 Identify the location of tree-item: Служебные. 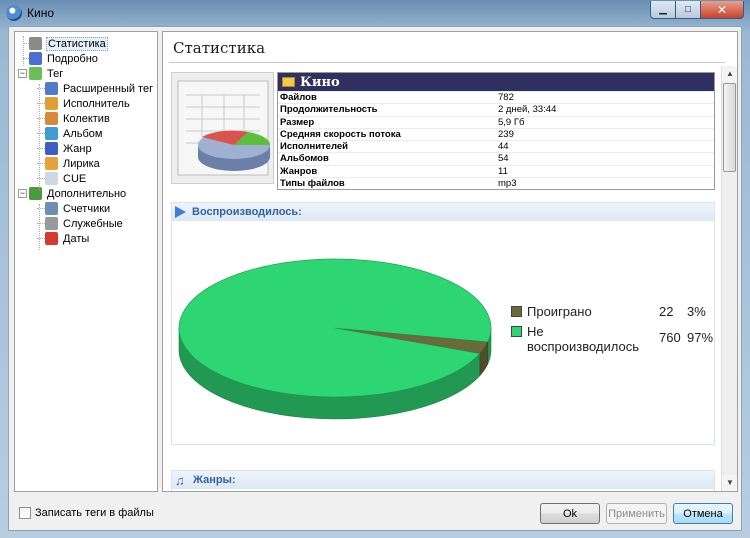
(84, 223).